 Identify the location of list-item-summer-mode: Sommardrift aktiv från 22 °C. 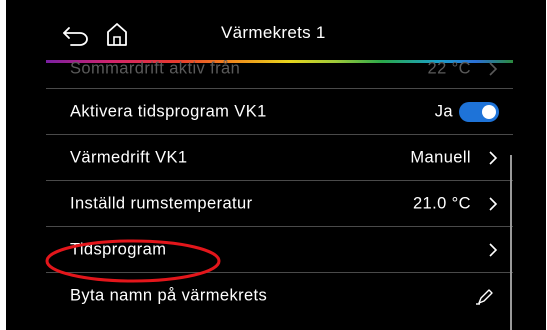
(279, 69).